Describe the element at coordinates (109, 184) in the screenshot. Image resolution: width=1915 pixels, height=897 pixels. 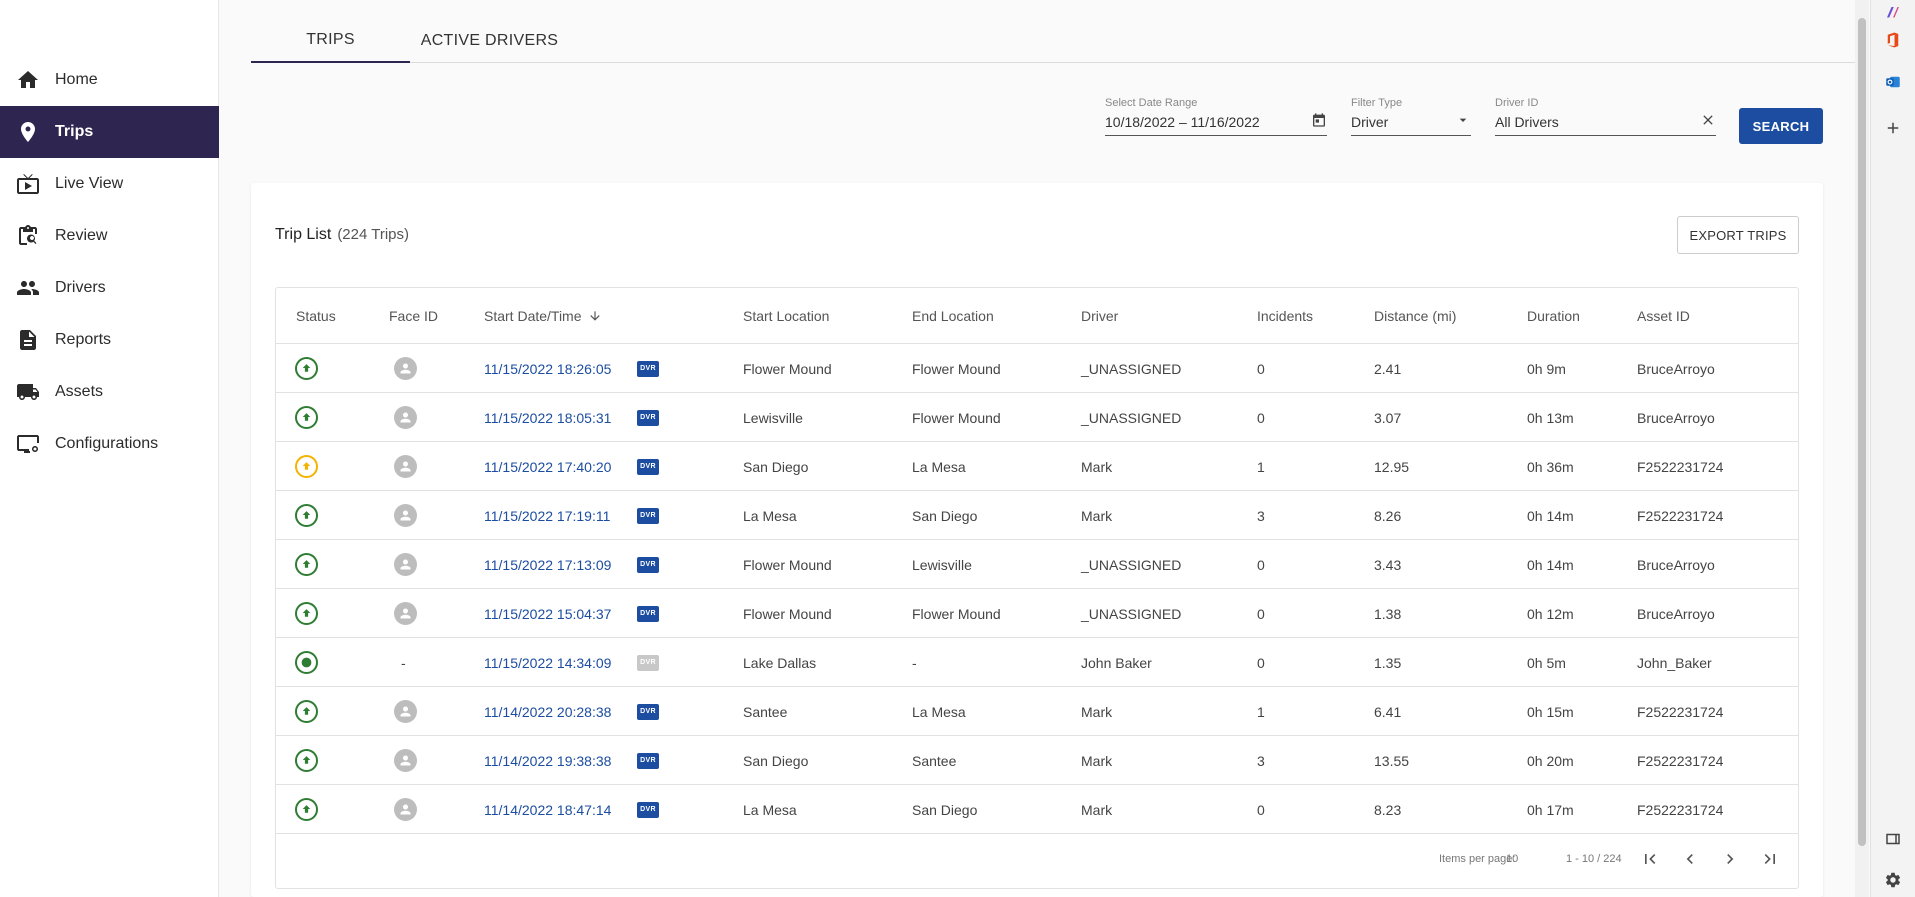
I see `sidebar-item-live-view: Live View` at that location.